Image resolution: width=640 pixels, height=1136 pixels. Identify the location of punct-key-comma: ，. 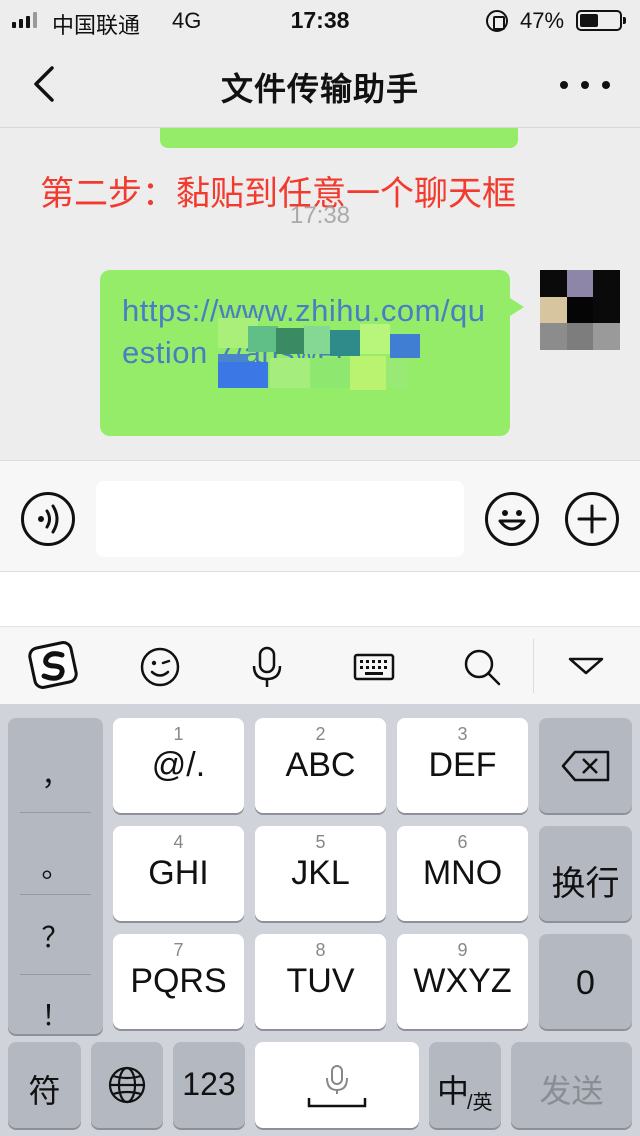
(55, 774).